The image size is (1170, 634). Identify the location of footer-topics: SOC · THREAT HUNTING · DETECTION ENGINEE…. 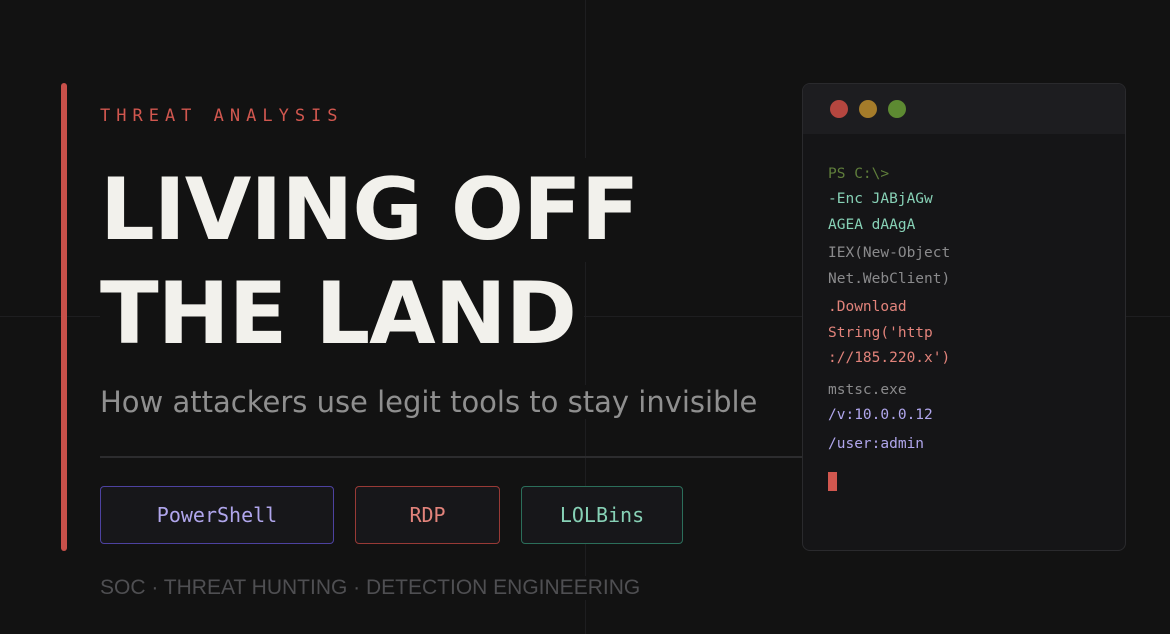
(373, 588).